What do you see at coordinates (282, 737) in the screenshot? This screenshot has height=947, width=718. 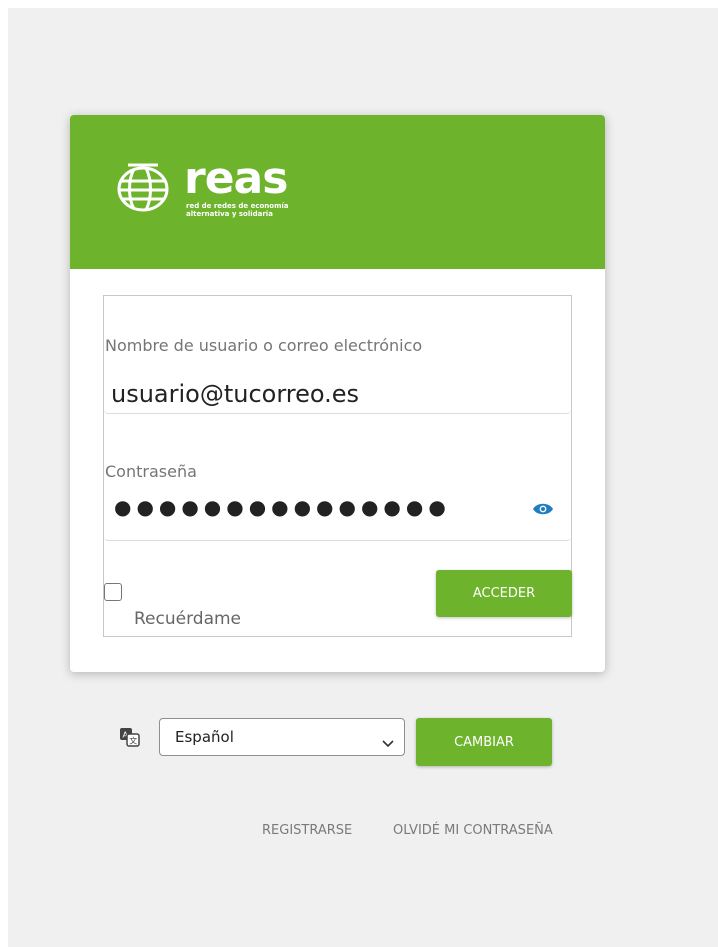 I see `language-select: Español` at bounding box center [282, 737].